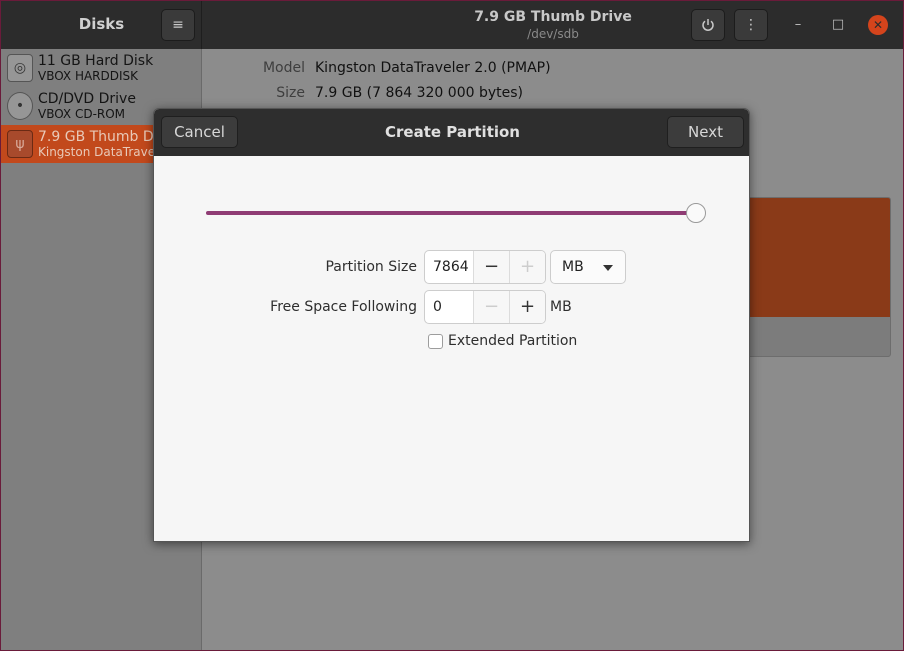  I want to click on window-title: 7.9 GB Thumb Drive, so click(553, 17).